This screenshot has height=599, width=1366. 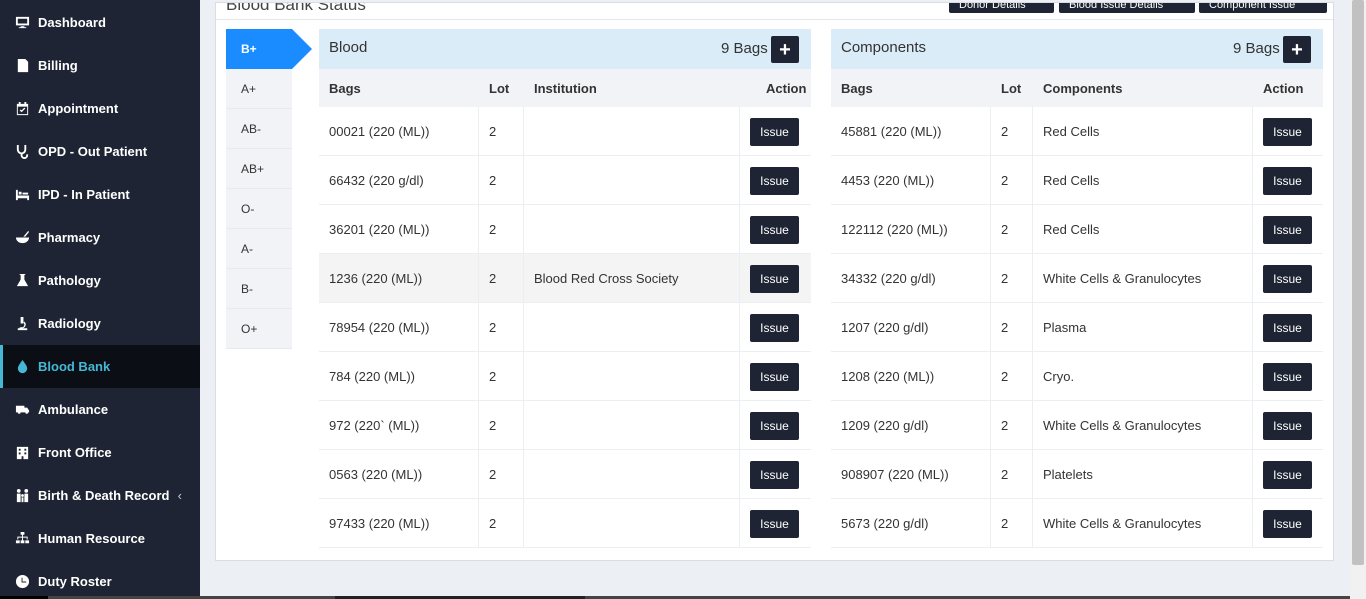 I want to click on bag-cell: 0563 (220 (ML)), so click(x=399, y=474).